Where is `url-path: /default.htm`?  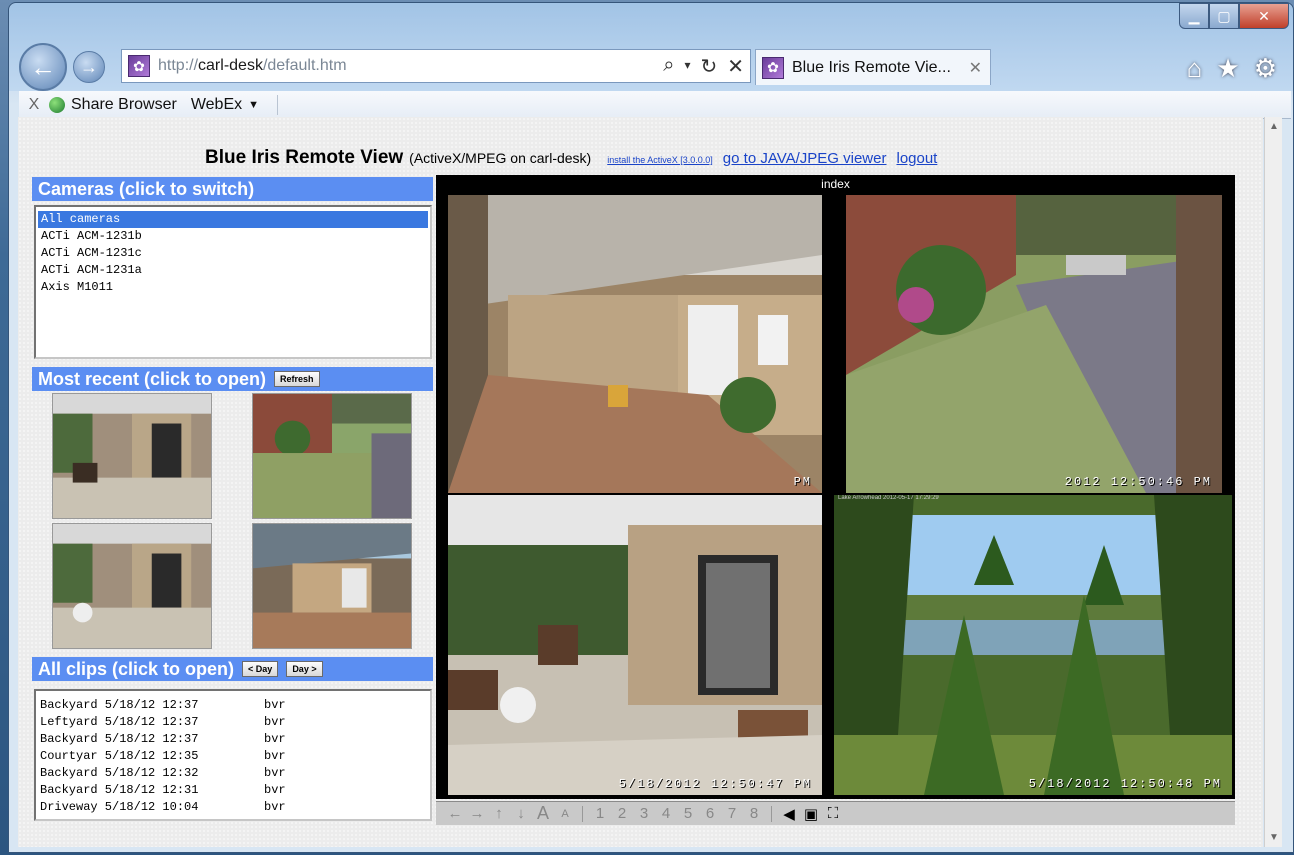
url-path: /default.htm is located at coordinates (304, 65).